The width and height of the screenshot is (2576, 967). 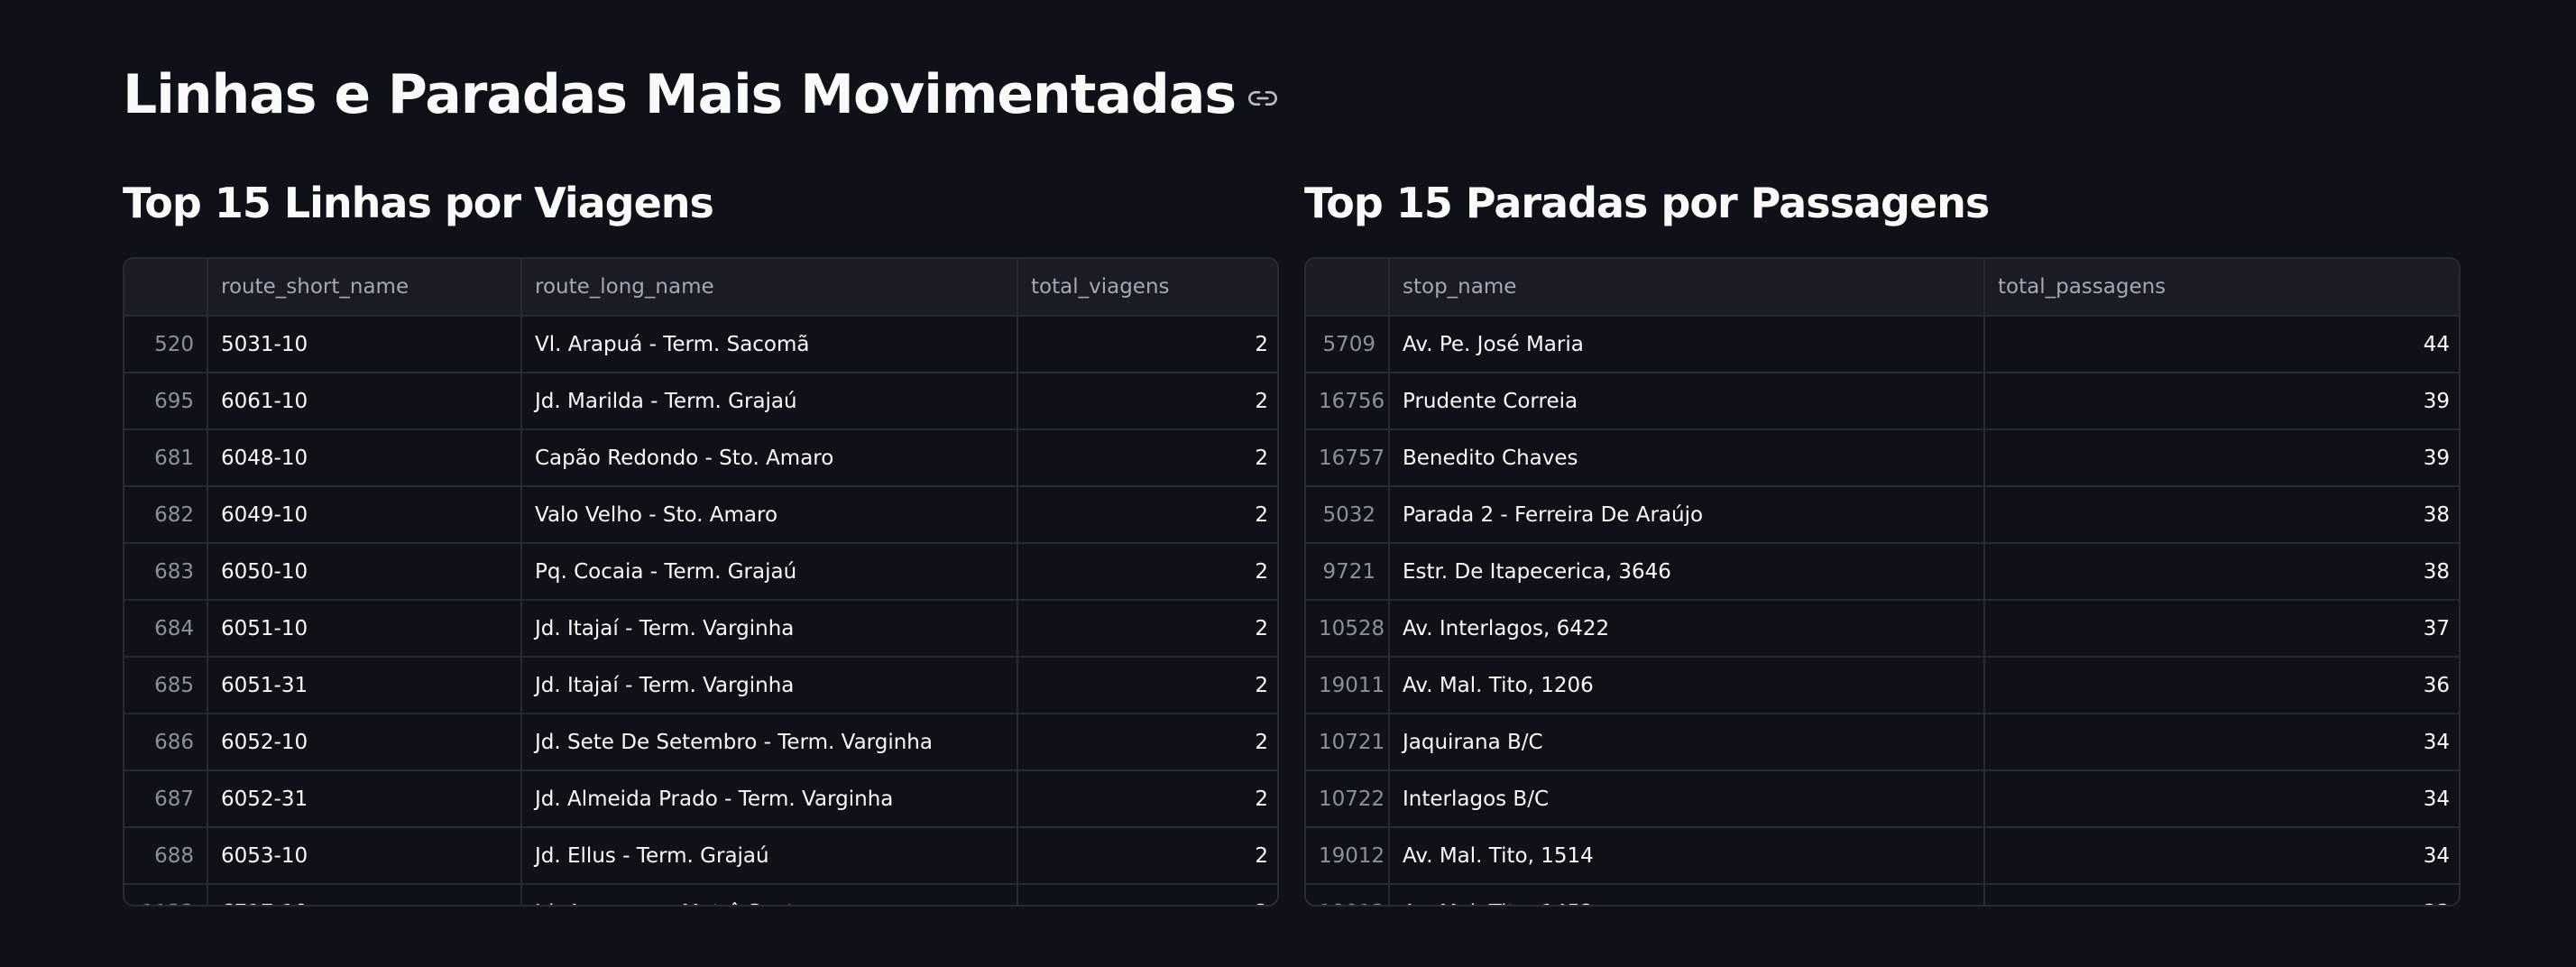 I want to click on stops-table-row: 10528 Av. Interlagos, 6422 37, so click(x=1883, y=629).